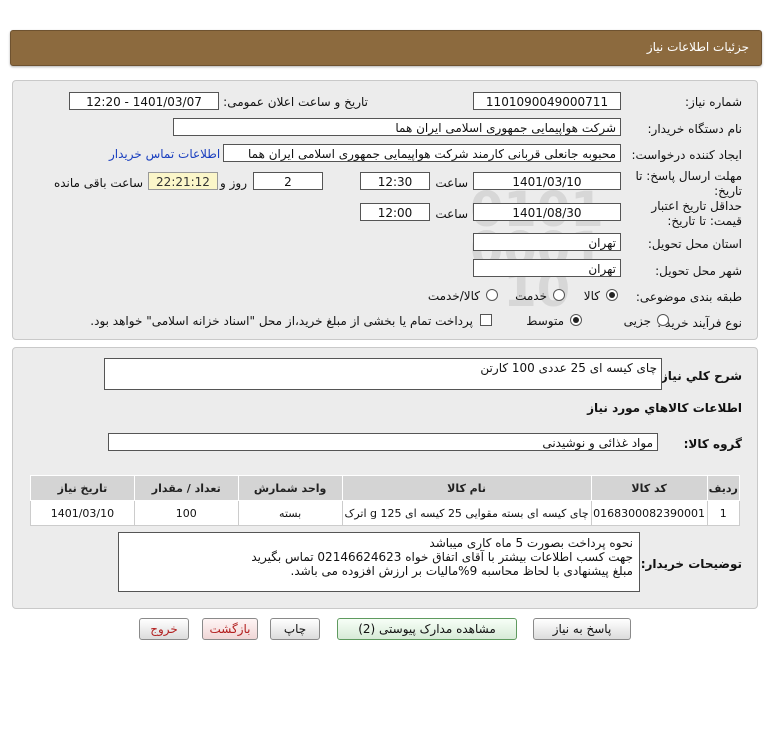 The width and height of the screenshot is (770, 745). I want to click on col-quantity: تعداد / مقدار, so click(186, 488).